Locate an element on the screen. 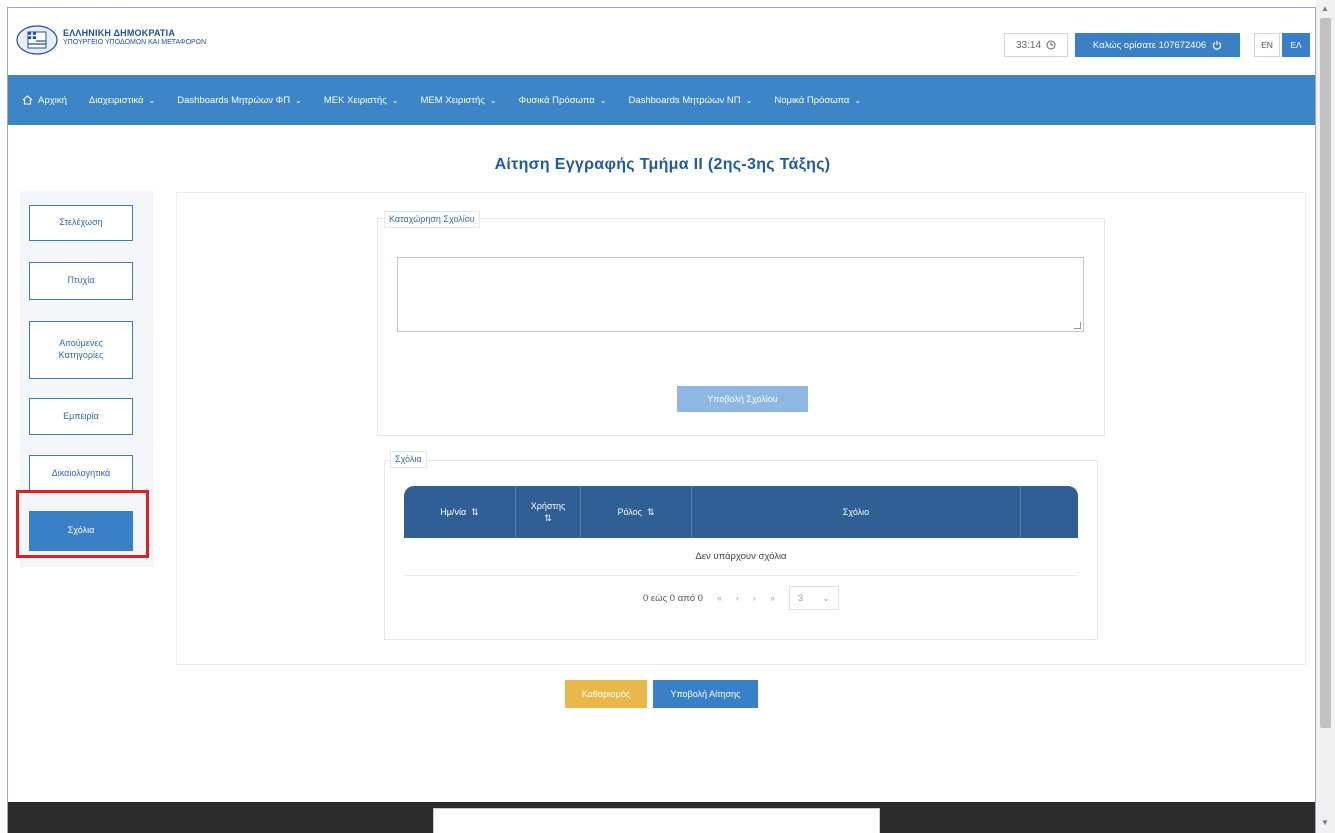 This screenshot has width=1335, height=833. nav-item-label: Διαχειριστικά is located at coordinates (116, 100).